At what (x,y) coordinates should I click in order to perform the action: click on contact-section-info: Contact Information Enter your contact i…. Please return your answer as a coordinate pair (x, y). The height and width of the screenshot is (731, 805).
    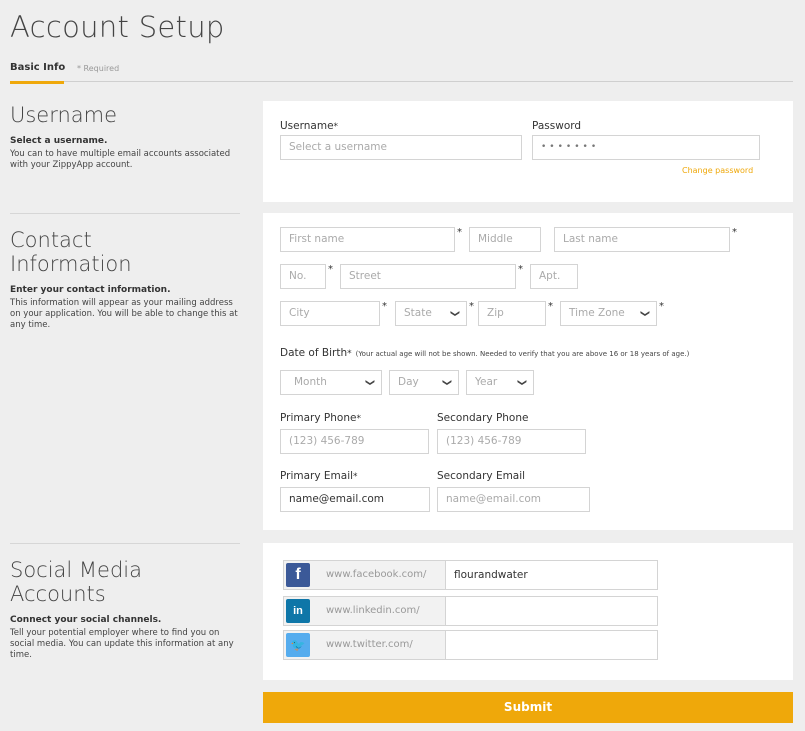
    Looking at the image, I should click on (125, 279).